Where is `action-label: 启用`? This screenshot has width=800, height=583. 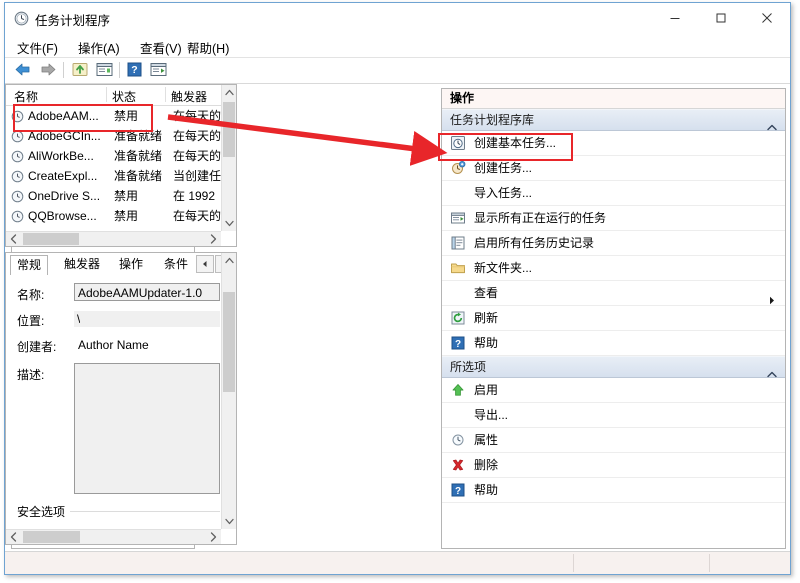
action-label: 启用 is located at coordinates (486, 390).